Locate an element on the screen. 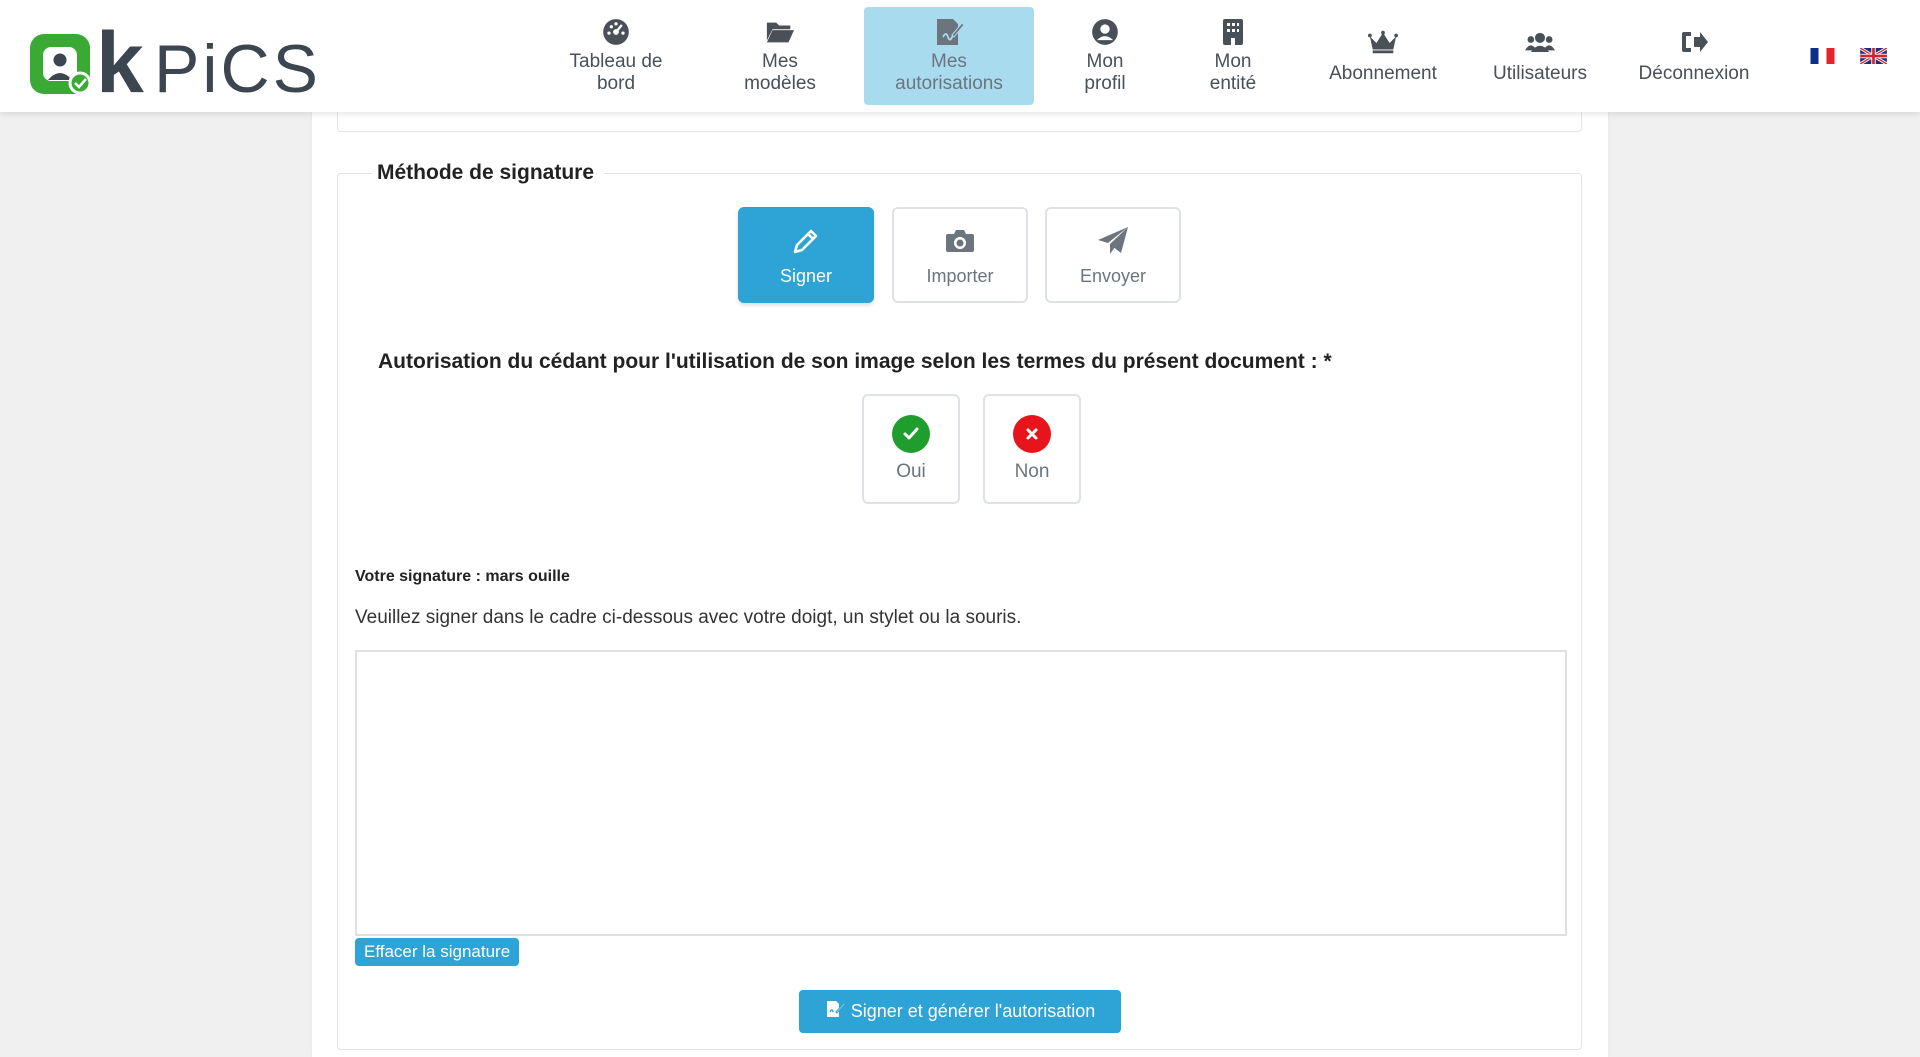  section-title: Méthode de signature is located at coordinates (488, 173).